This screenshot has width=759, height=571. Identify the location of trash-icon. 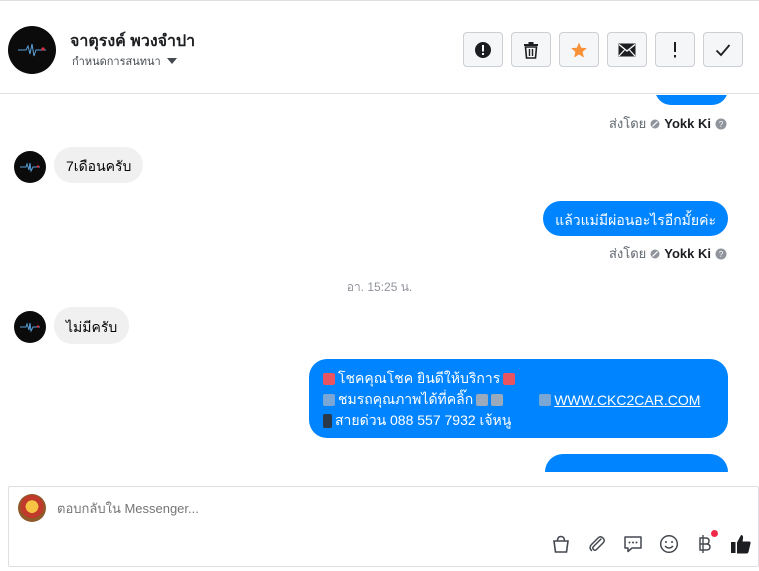
(531, 50).